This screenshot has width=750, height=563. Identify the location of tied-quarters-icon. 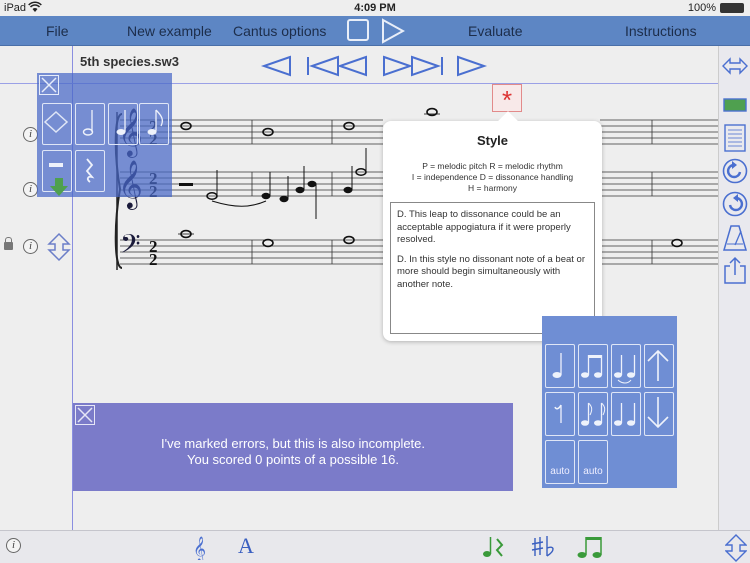
(626, 366).